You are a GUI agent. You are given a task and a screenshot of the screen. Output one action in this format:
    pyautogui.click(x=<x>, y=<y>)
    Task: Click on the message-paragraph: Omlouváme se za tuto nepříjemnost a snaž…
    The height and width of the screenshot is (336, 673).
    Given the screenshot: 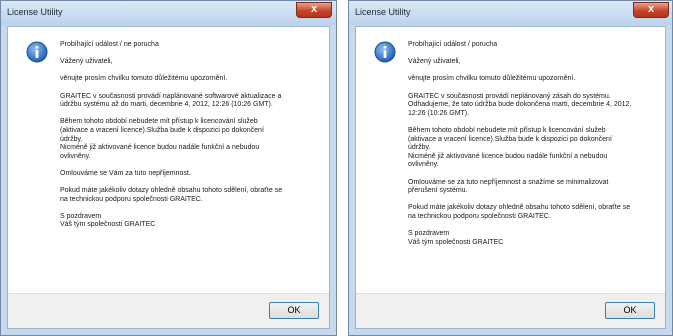 What is the action you would take?
    pyautogui.click(x=508, y=186)
    